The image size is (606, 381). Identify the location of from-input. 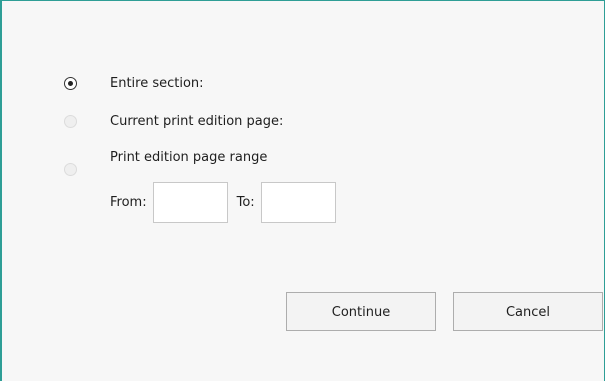
(190, 202).